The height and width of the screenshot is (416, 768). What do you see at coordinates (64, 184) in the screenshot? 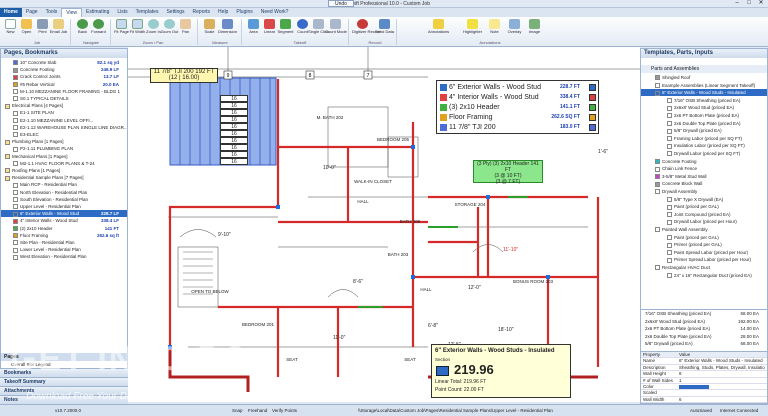
I see `bookmark-row: Main RCP - Residential Plan` at bounding box center [64, 184].